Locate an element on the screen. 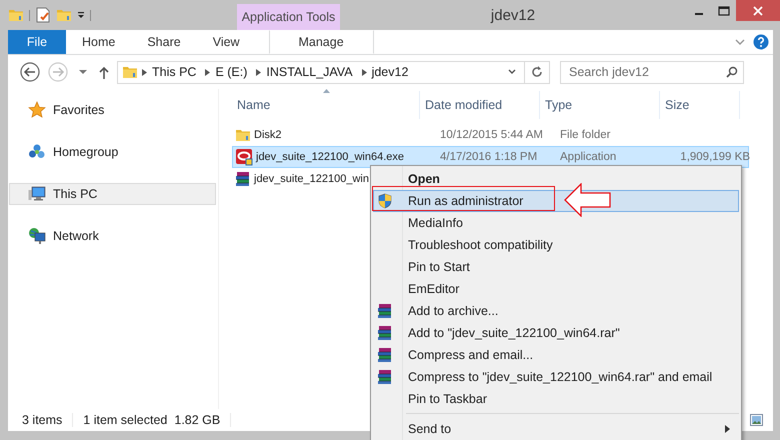 This screenshot has width=780, height=440. type-cell-text: Application is located at coordinates (588, 157).